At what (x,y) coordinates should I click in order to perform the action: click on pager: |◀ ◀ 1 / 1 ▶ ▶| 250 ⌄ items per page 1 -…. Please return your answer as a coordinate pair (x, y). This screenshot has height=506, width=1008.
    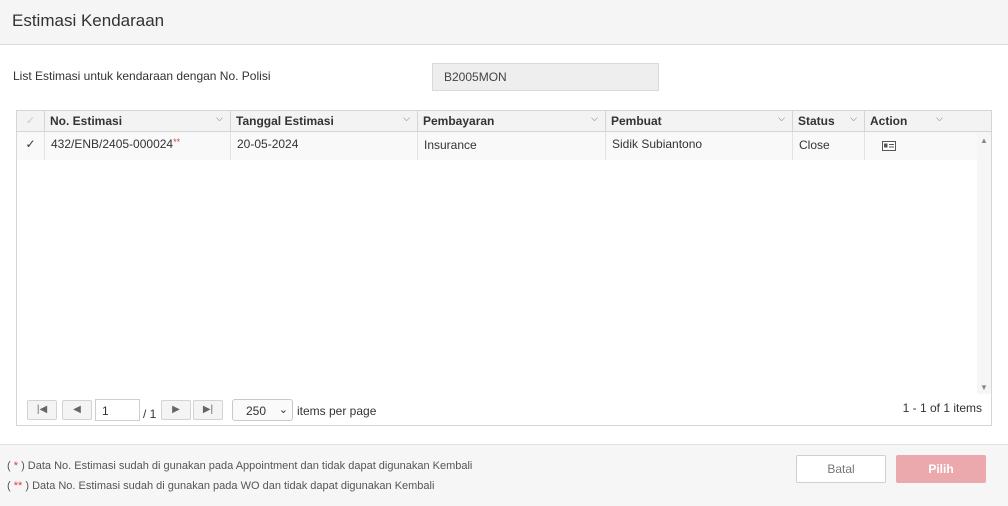
    Looking at the image, I should click on (504, 409).